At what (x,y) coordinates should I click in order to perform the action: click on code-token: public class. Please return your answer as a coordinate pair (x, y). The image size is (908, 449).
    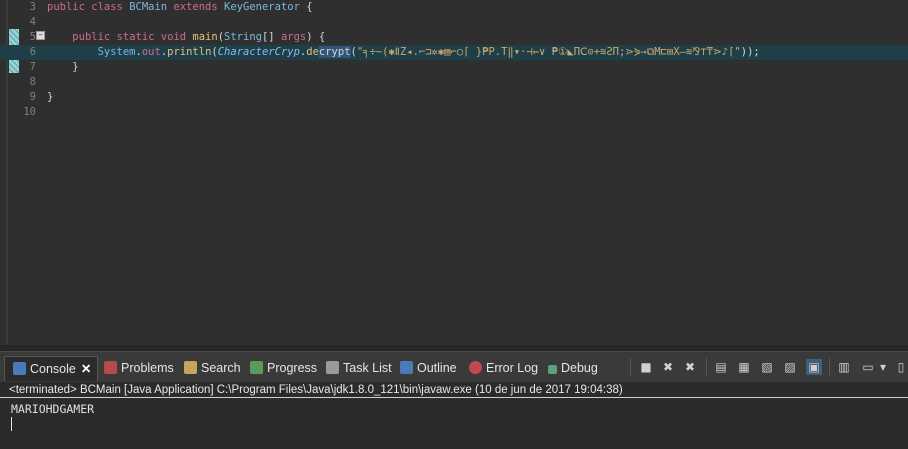
    Looking at the image, I should click on (88, 7).